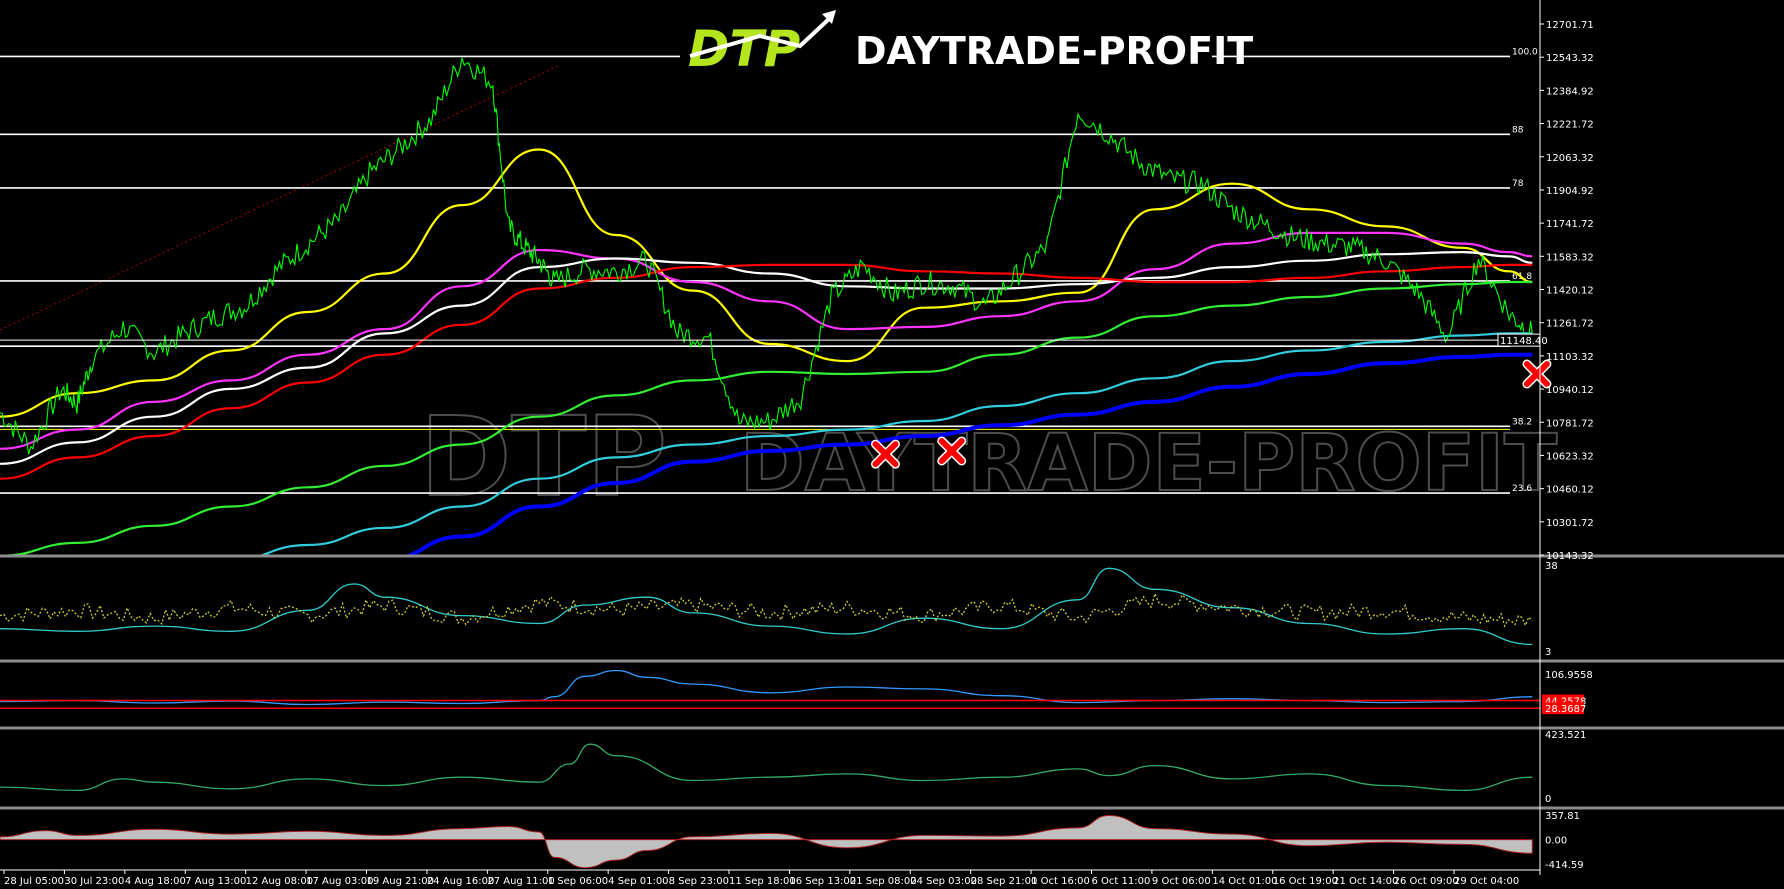  I want to click on price-tick-label: 11103.32, so click(1570, 357).